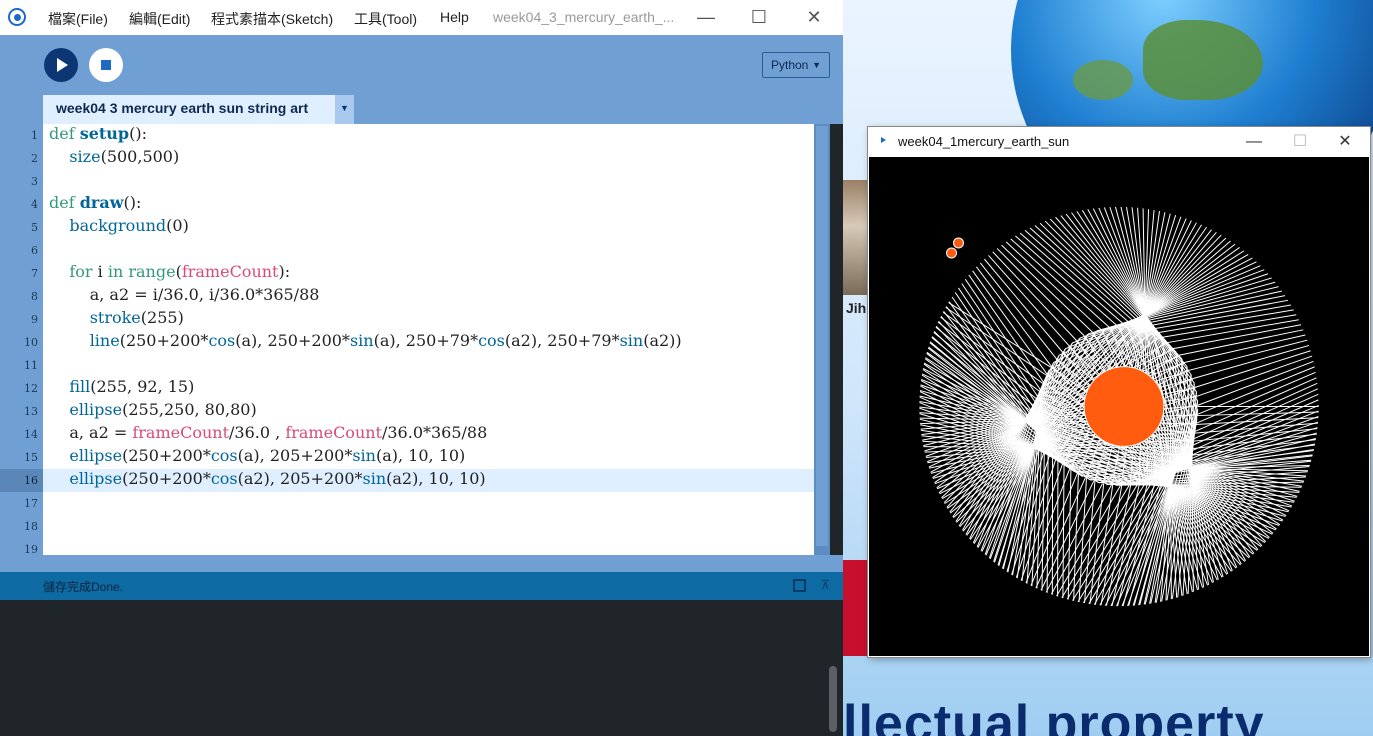  Describe the element at coordinates (828, 585) in the screenshot. I see `errors-icon: ⊼` at that location.